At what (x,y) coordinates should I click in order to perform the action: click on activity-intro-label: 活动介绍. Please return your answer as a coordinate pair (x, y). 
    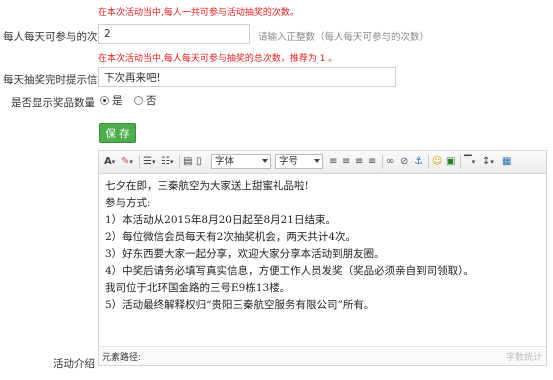
    Looking at the image, I should click on (74, 364).